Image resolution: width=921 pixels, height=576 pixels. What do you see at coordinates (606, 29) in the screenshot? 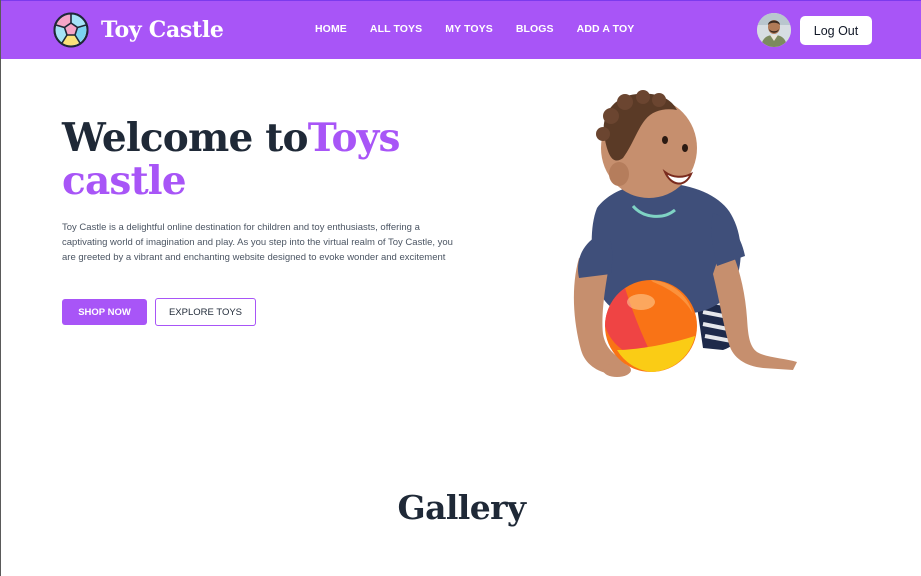
I see `nav-item-add-a-toy: ADD A TOY` at bounding box center [606, 29].